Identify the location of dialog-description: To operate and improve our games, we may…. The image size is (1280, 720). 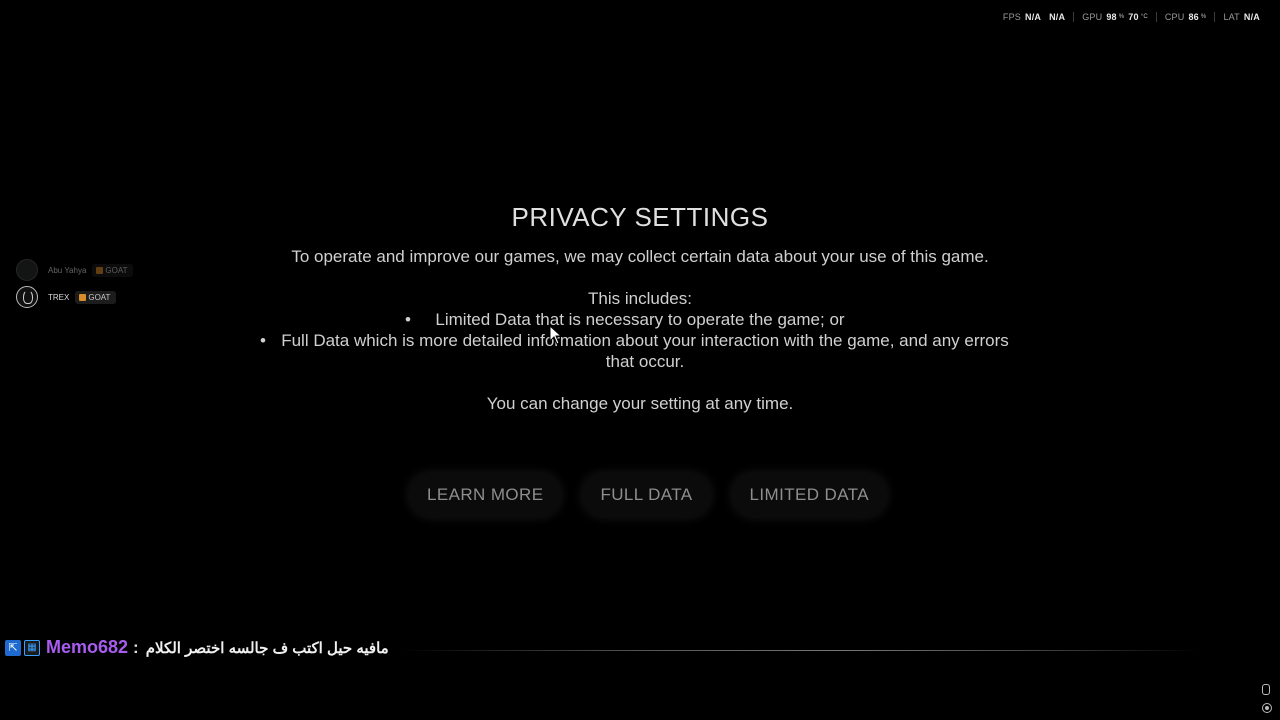
(640, 256).